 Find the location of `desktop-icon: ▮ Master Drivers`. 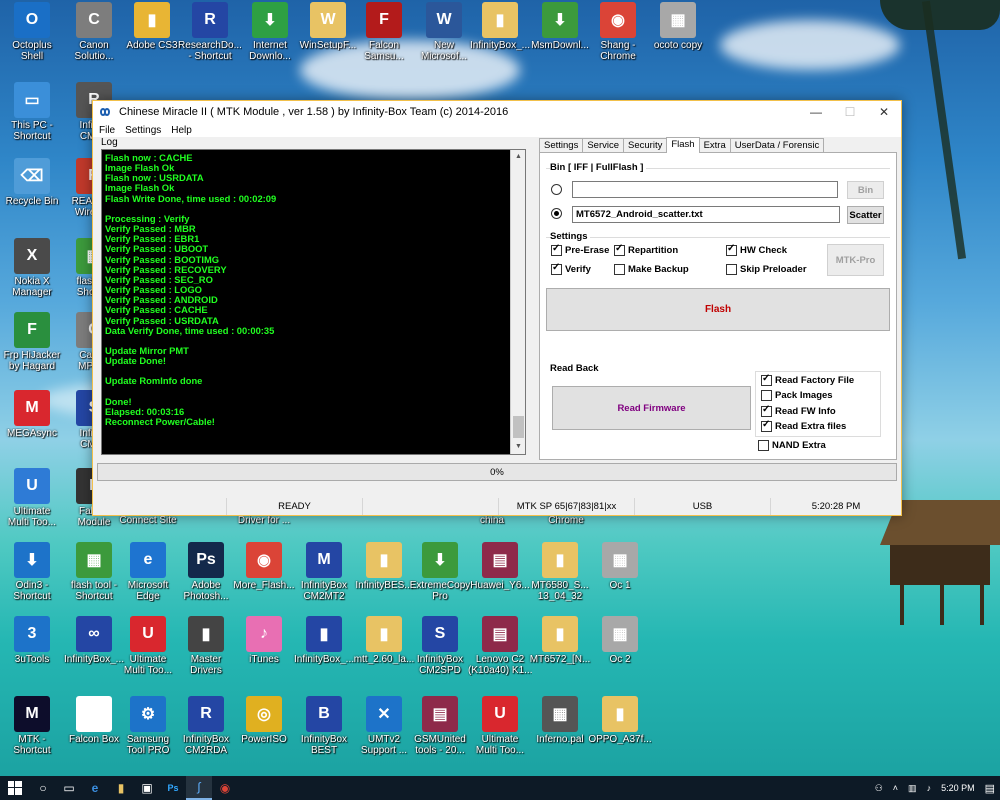

desktop-icon: ▮ Master Drivers is located at coordinates (206, 646).